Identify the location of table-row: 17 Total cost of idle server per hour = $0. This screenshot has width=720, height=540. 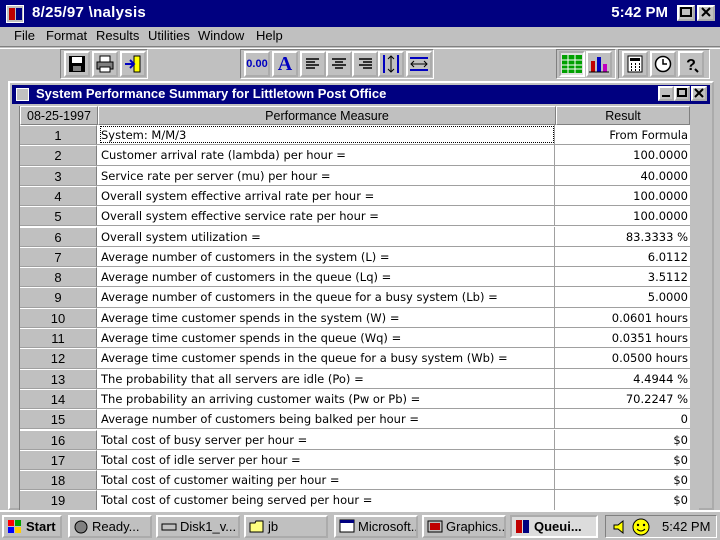
(359, 460).